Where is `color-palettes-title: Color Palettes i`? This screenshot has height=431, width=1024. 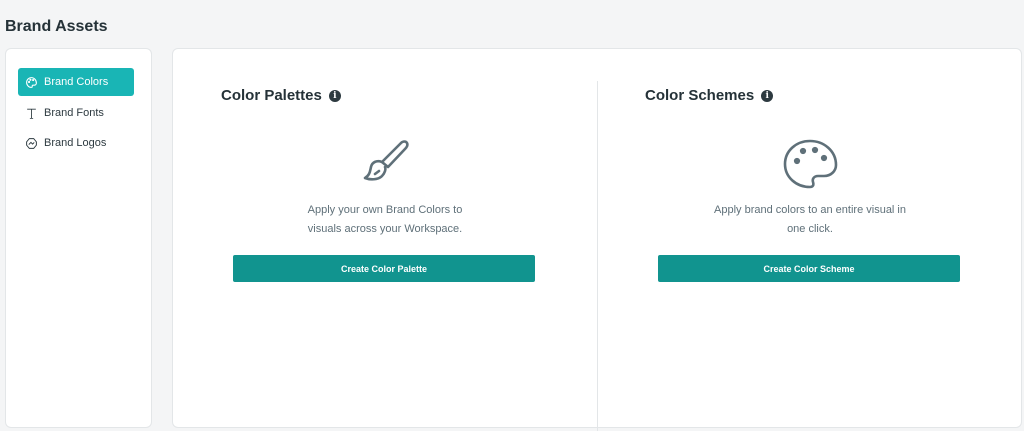
color-palettes-title: Color Palettes i is located at coordinates (281, 95).